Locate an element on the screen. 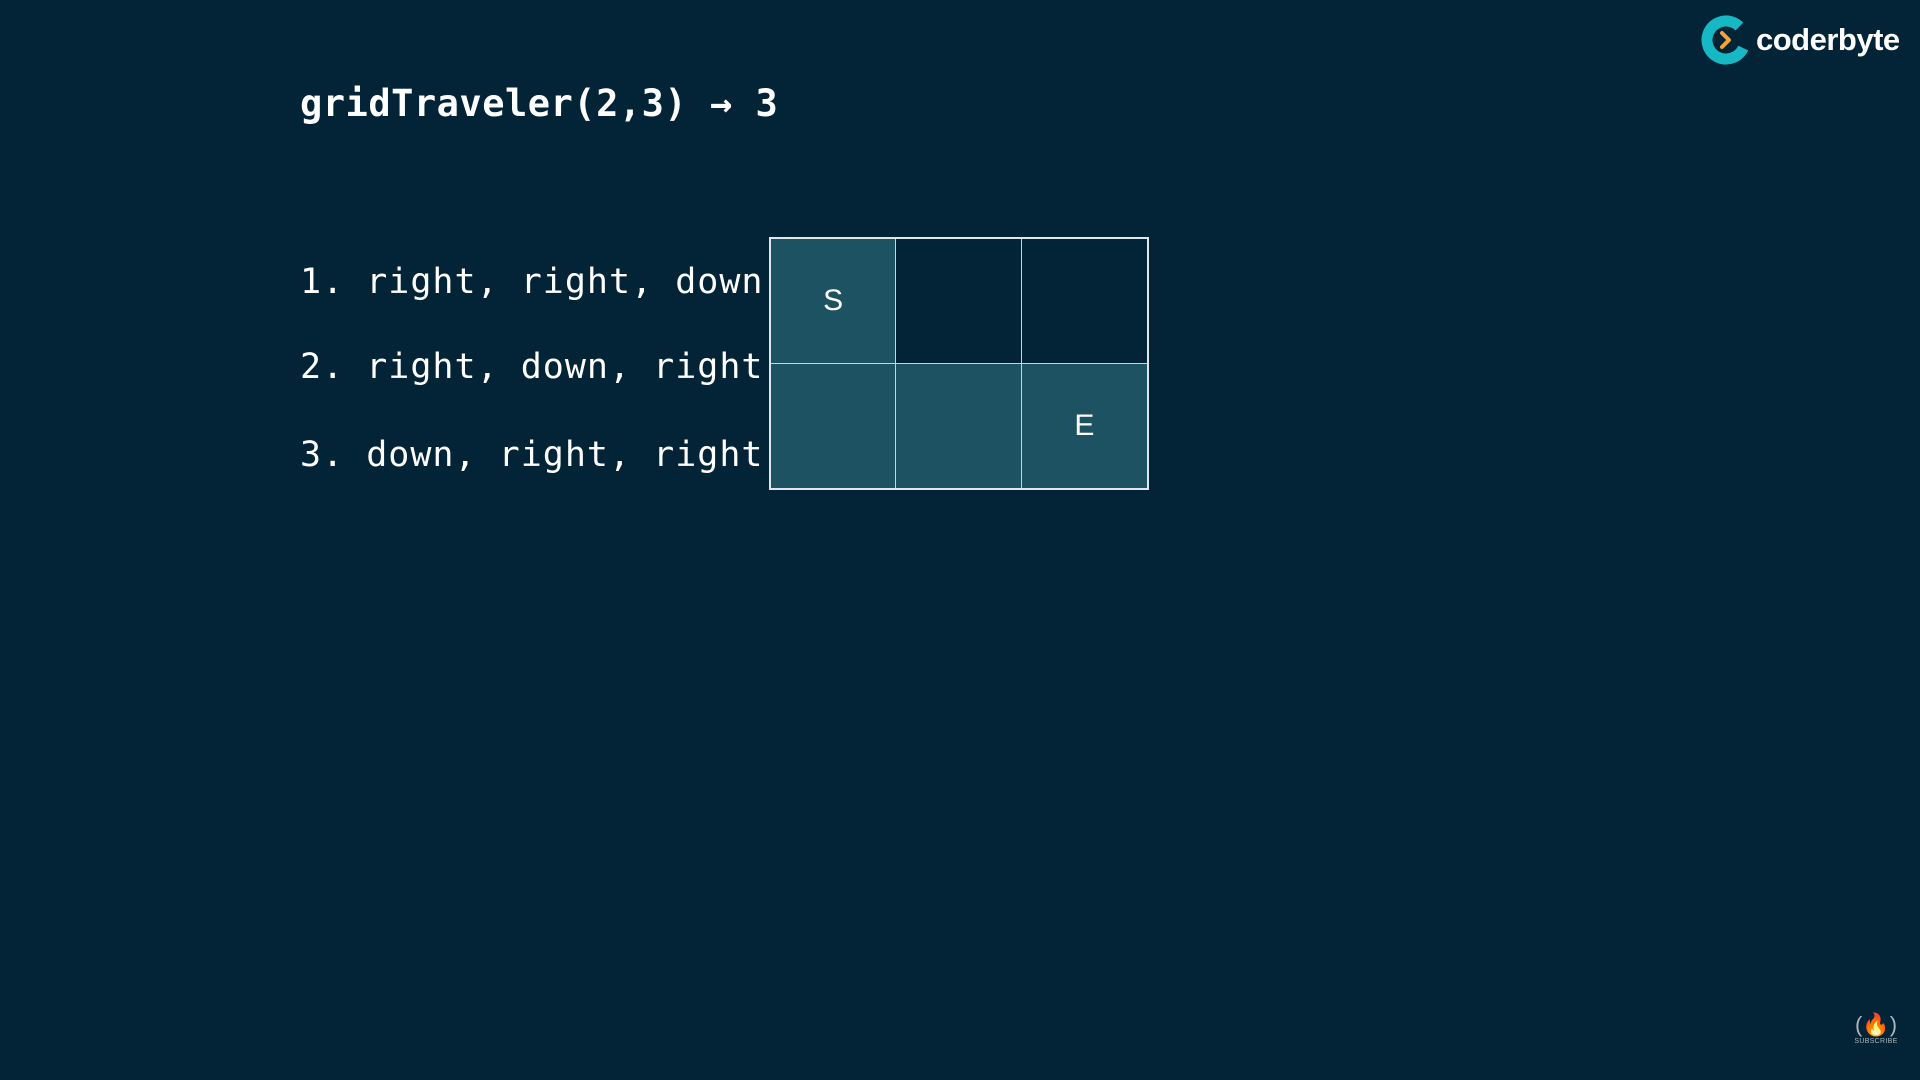 This screenshot has width=1920, height=1080. subscribe-watermark: (🔥) SUBSCRIBE is located at coordinates (1876, 1028).